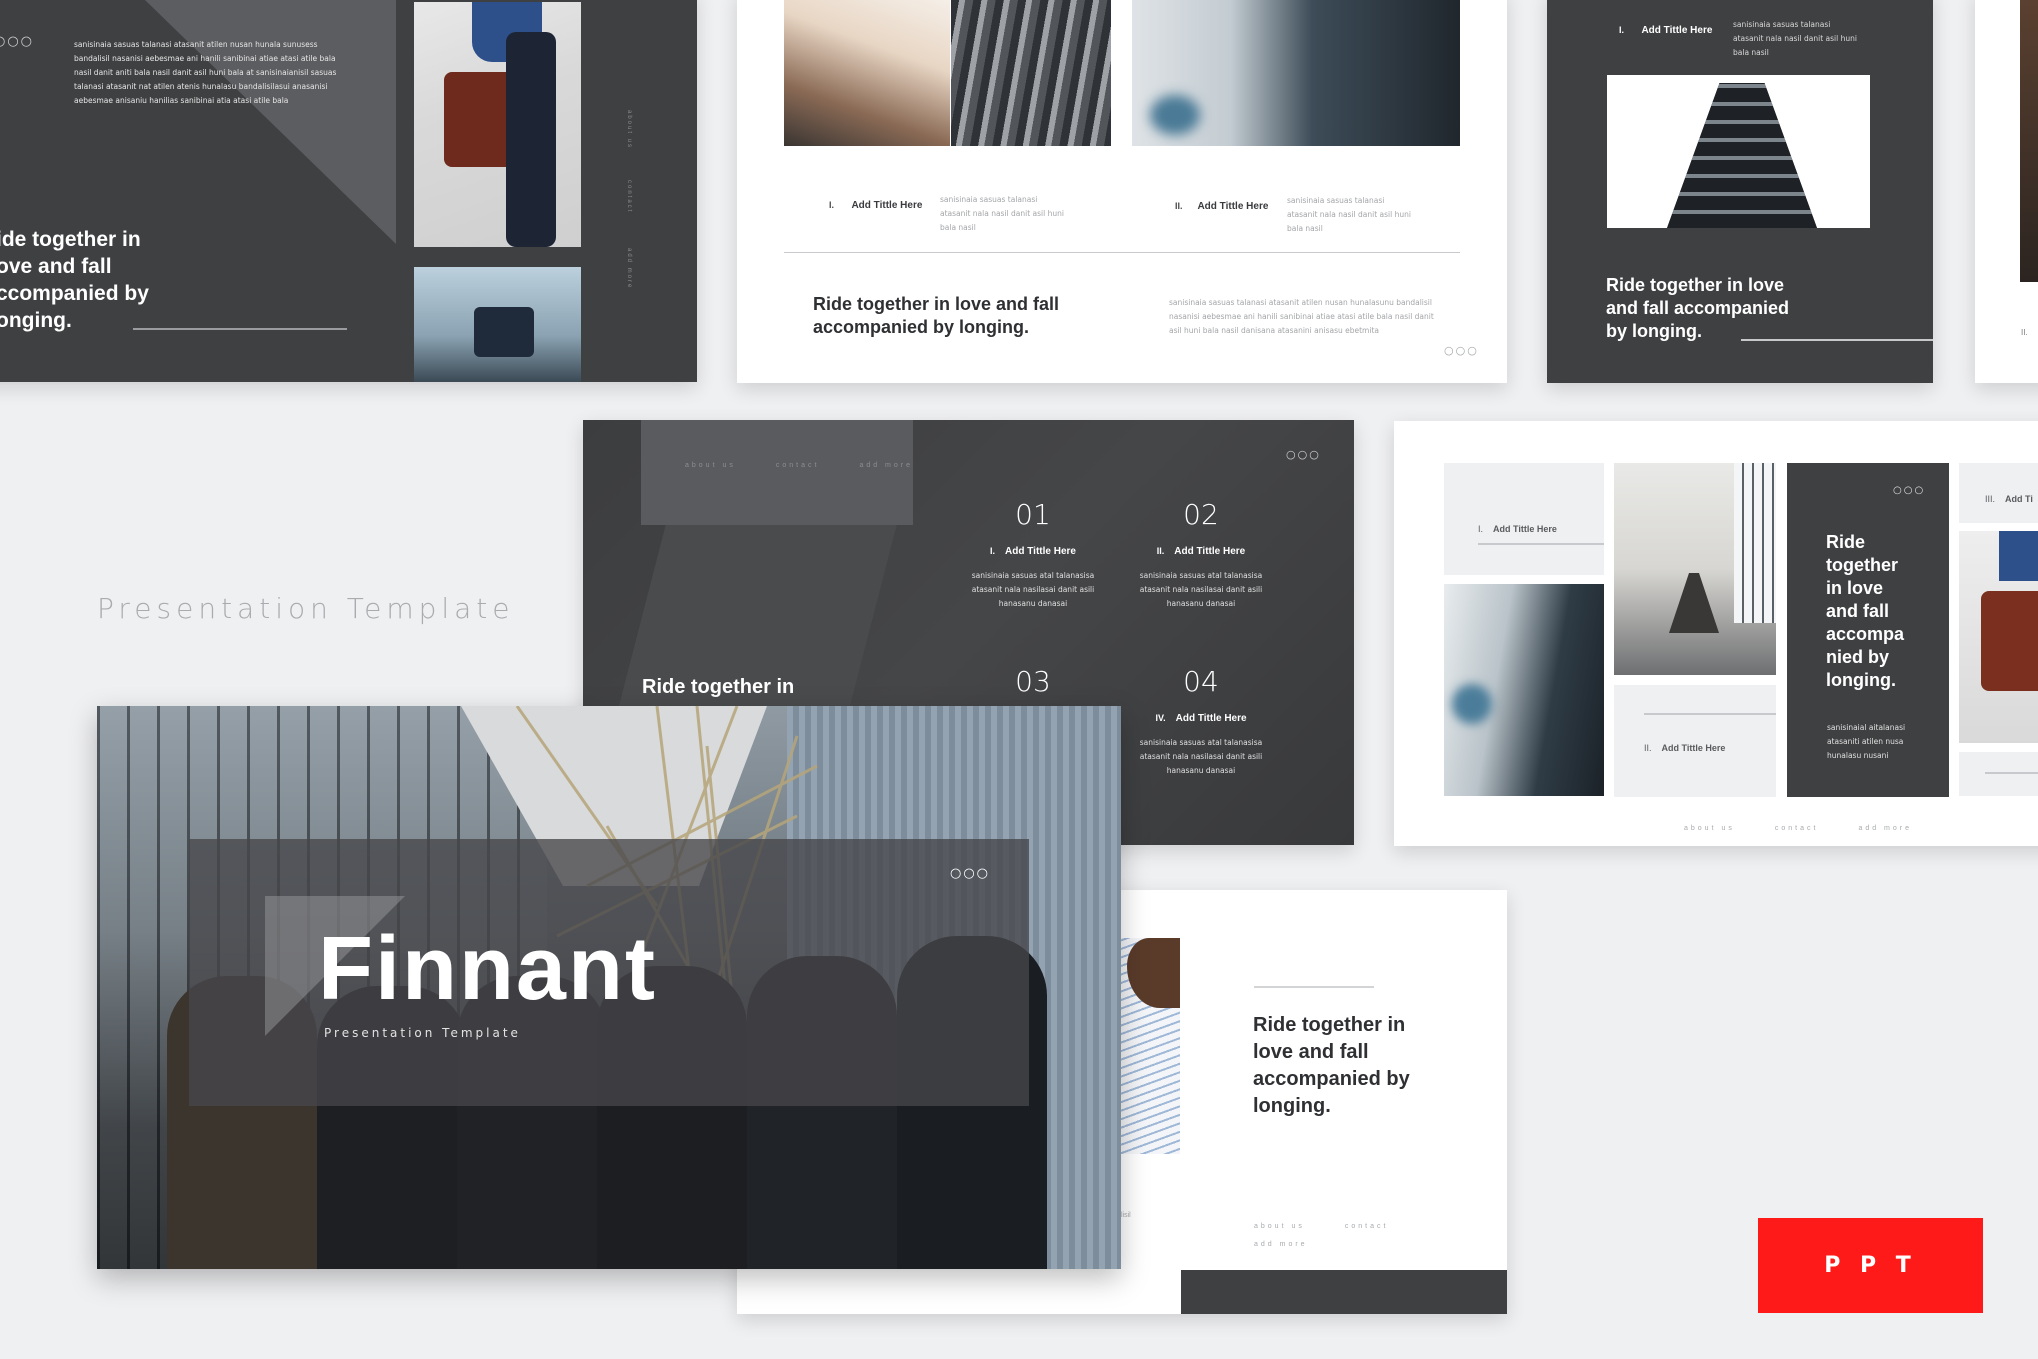 This screenshot has width=2038, height=1359. I want to click on headline-line: and fall, so click(1858, 611).